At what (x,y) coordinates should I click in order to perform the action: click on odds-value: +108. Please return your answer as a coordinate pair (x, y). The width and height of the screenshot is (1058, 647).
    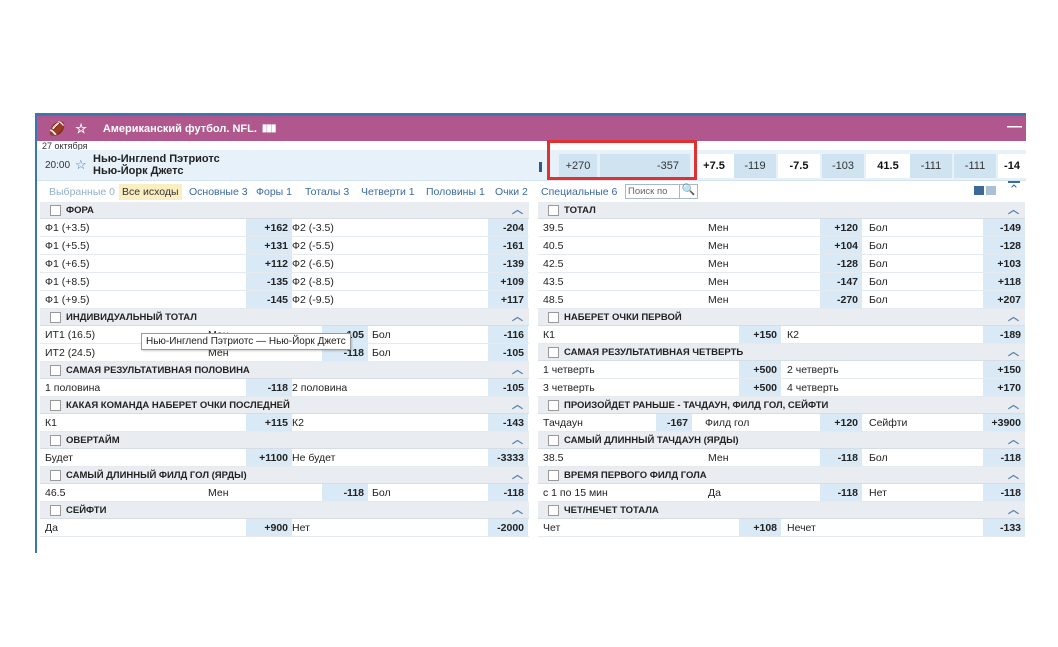
    Looking at the image, I should click on (760, 527).